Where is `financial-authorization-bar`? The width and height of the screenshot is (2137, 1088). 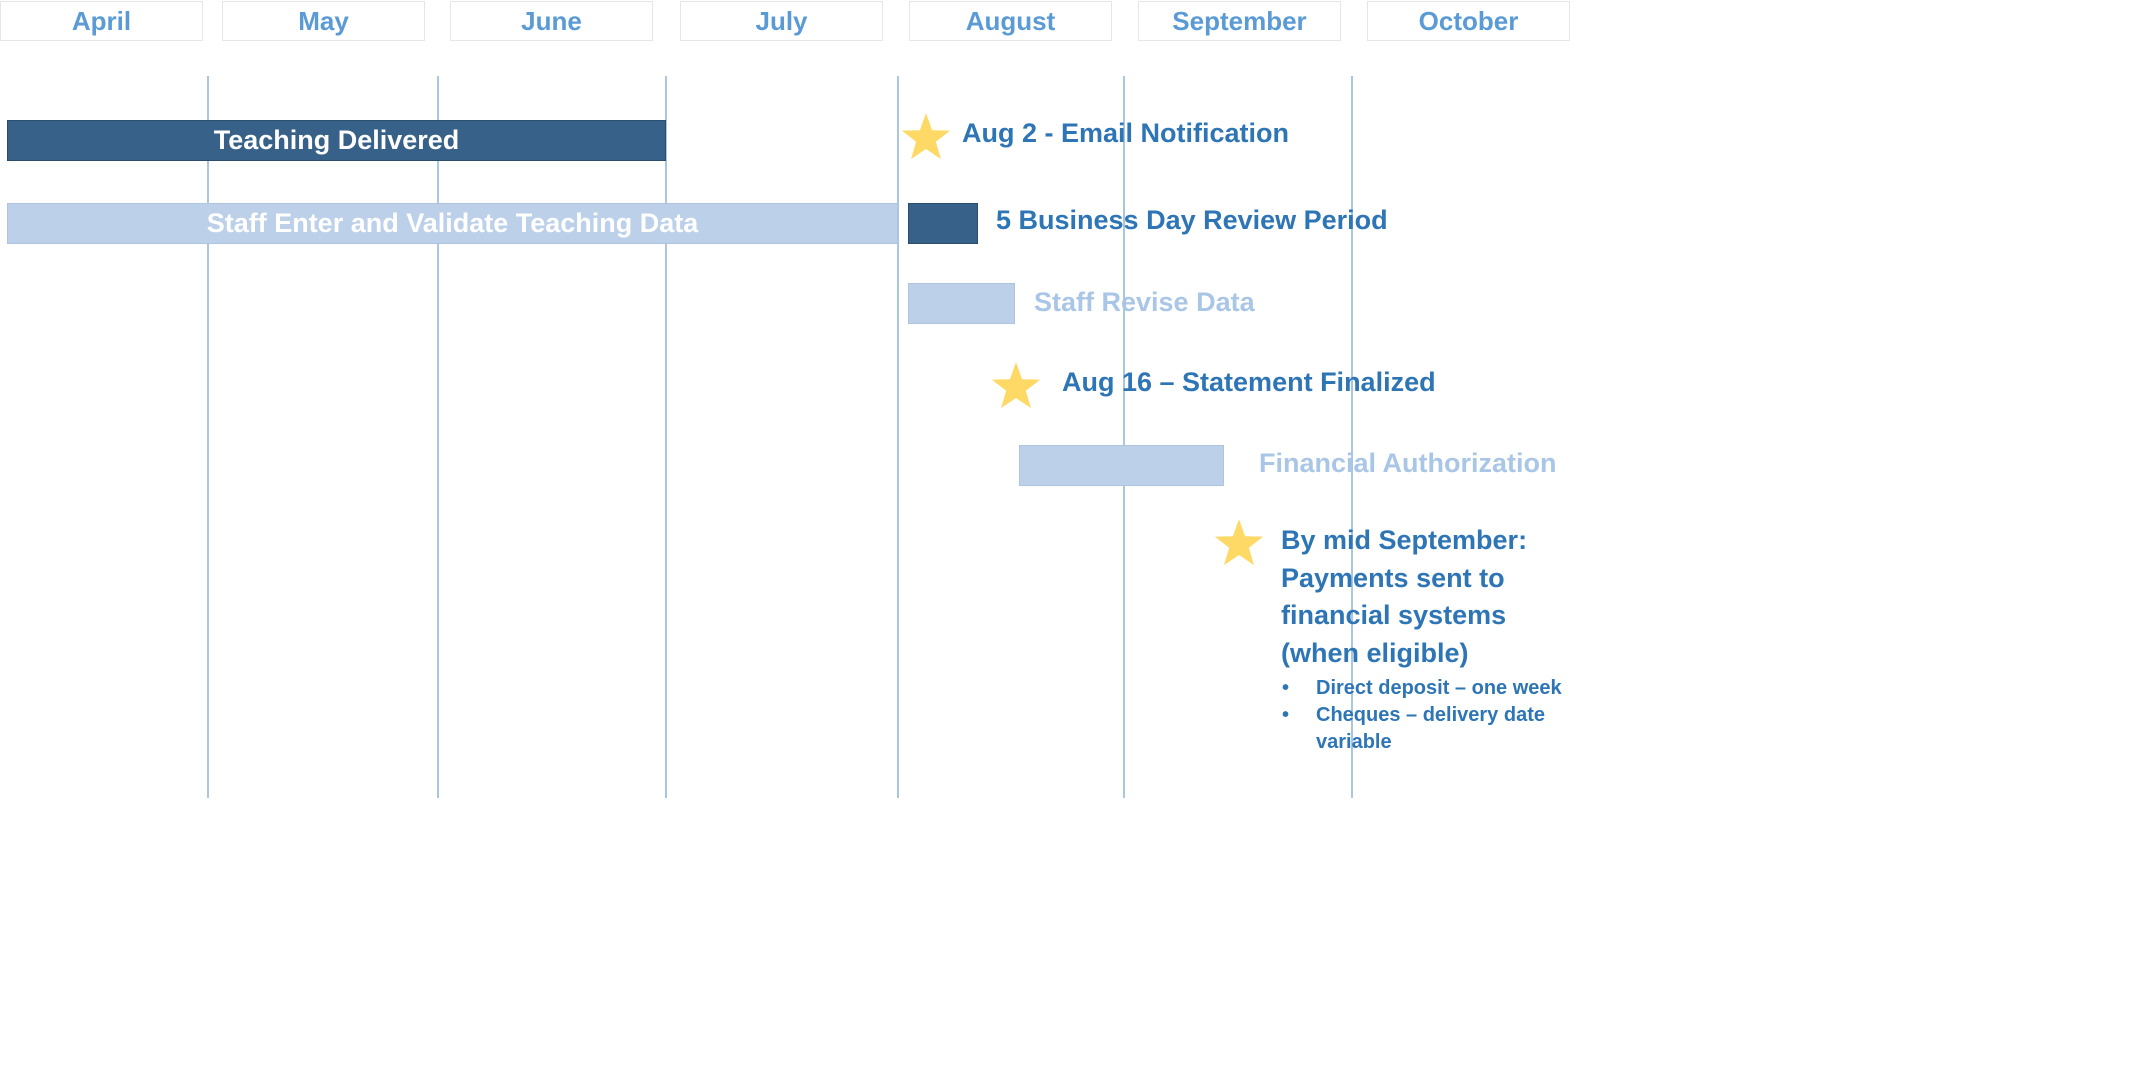
financial-authorization-bar is located at coordinates (1121, 465).